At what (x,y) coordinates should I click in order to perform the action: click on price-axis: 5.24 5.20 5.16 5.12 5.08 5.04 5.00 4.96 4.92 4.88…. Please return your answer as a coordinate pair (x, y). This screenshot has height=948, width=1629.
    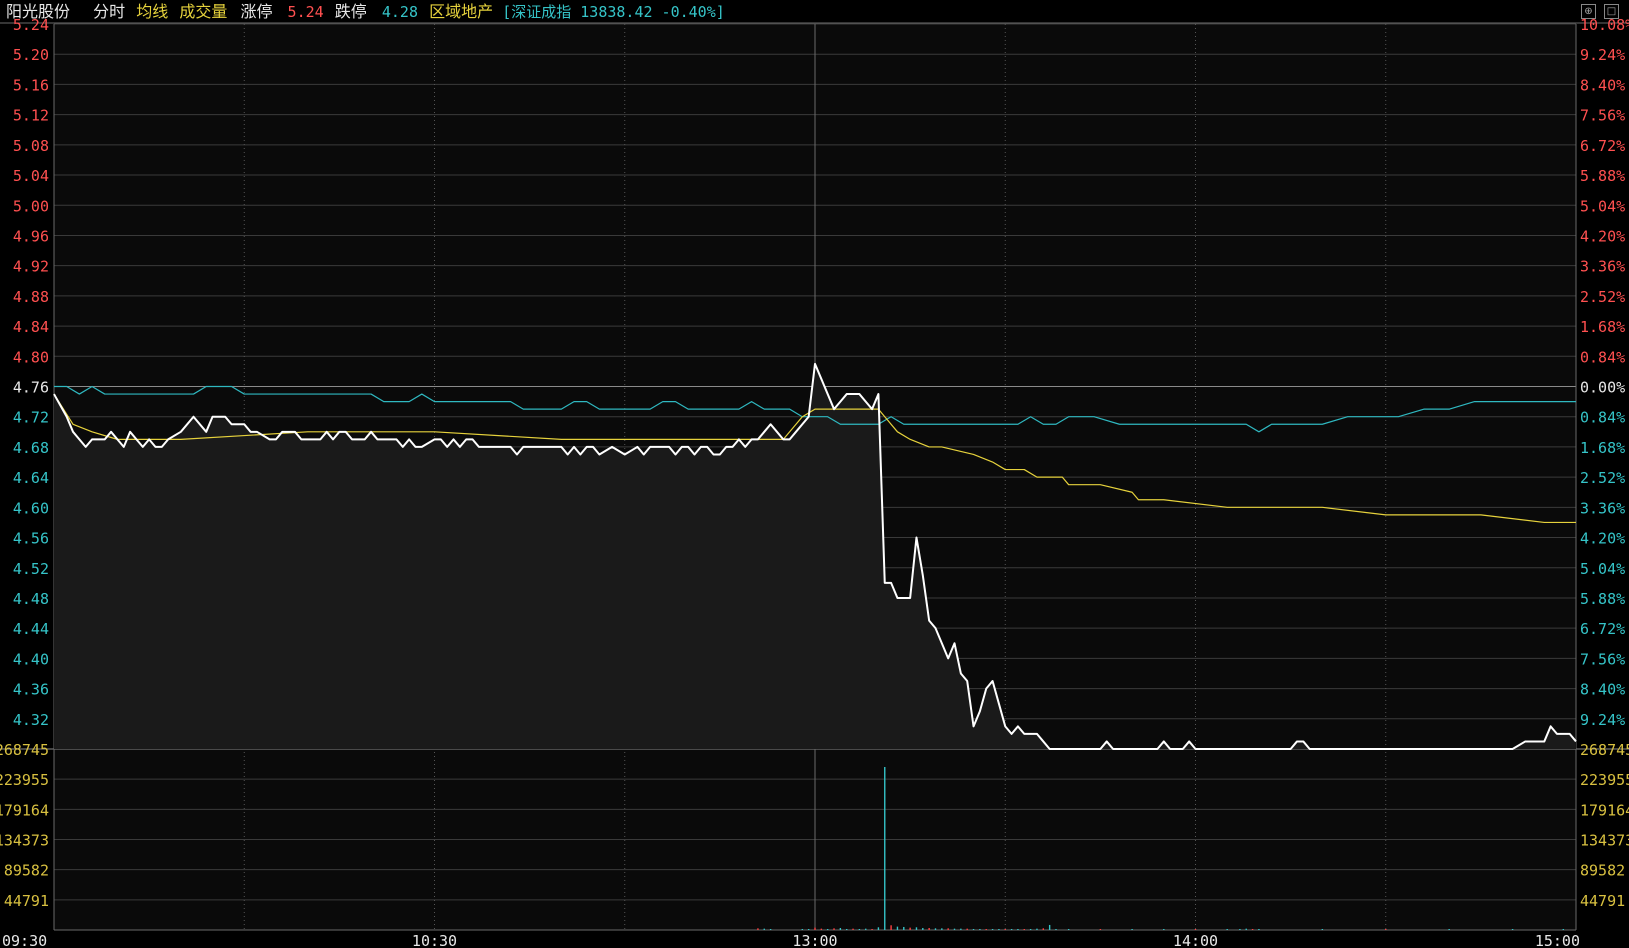
    Looking at the image, I should click on (24, 463).